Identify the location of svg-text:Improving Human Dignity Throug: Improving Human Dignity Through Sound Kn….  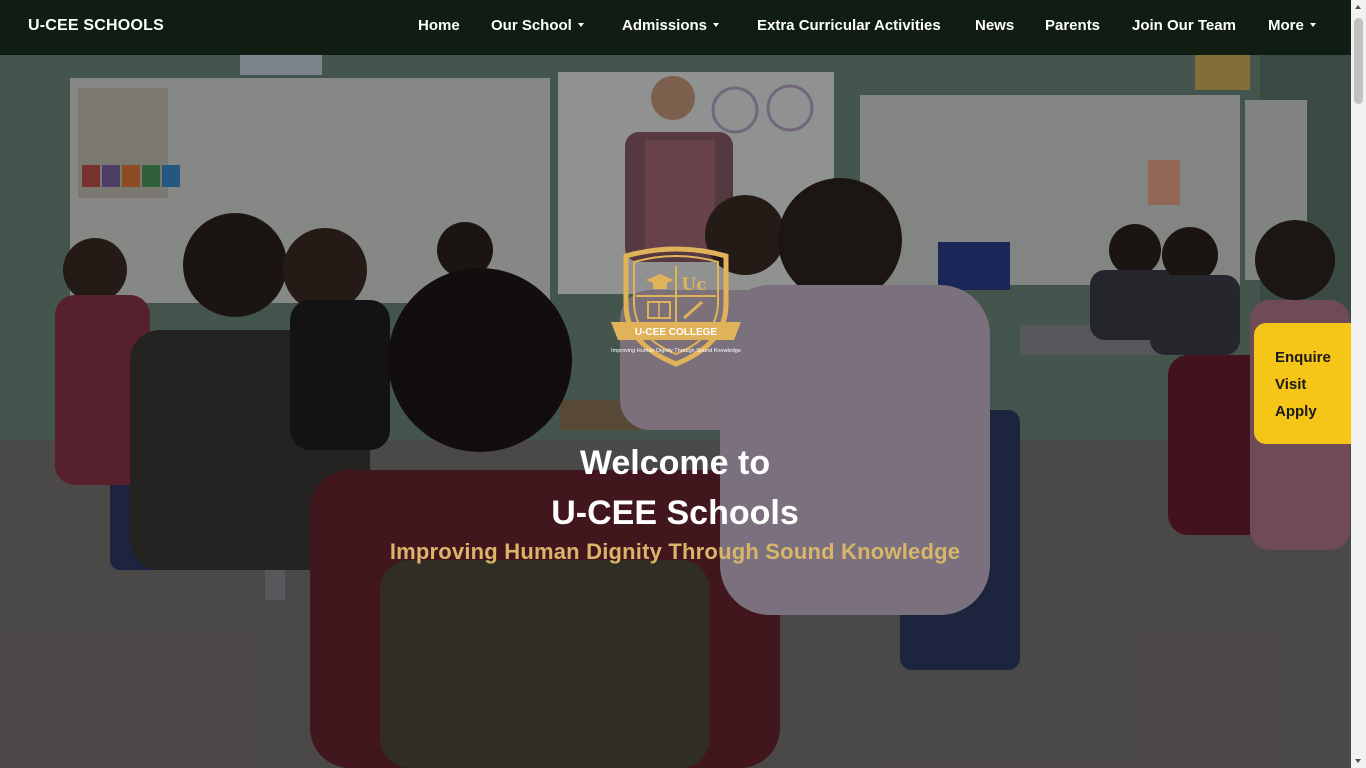
(676, 351).